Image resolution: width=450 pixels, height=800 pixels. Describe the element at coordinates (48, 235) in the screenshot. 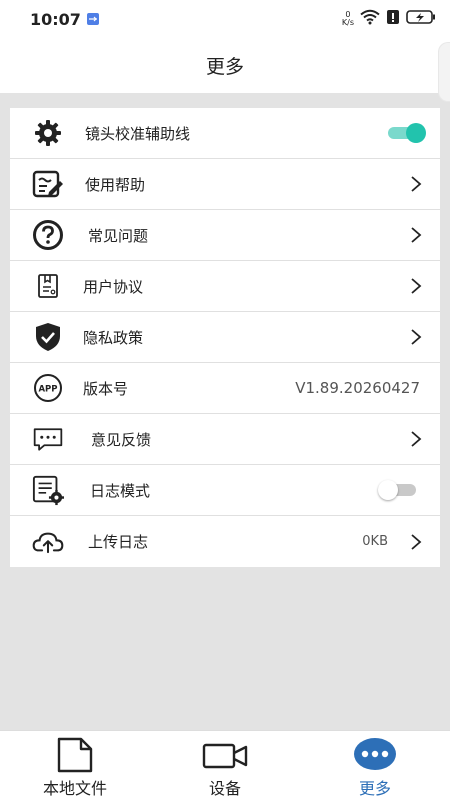

I see `question-icon` at that location.